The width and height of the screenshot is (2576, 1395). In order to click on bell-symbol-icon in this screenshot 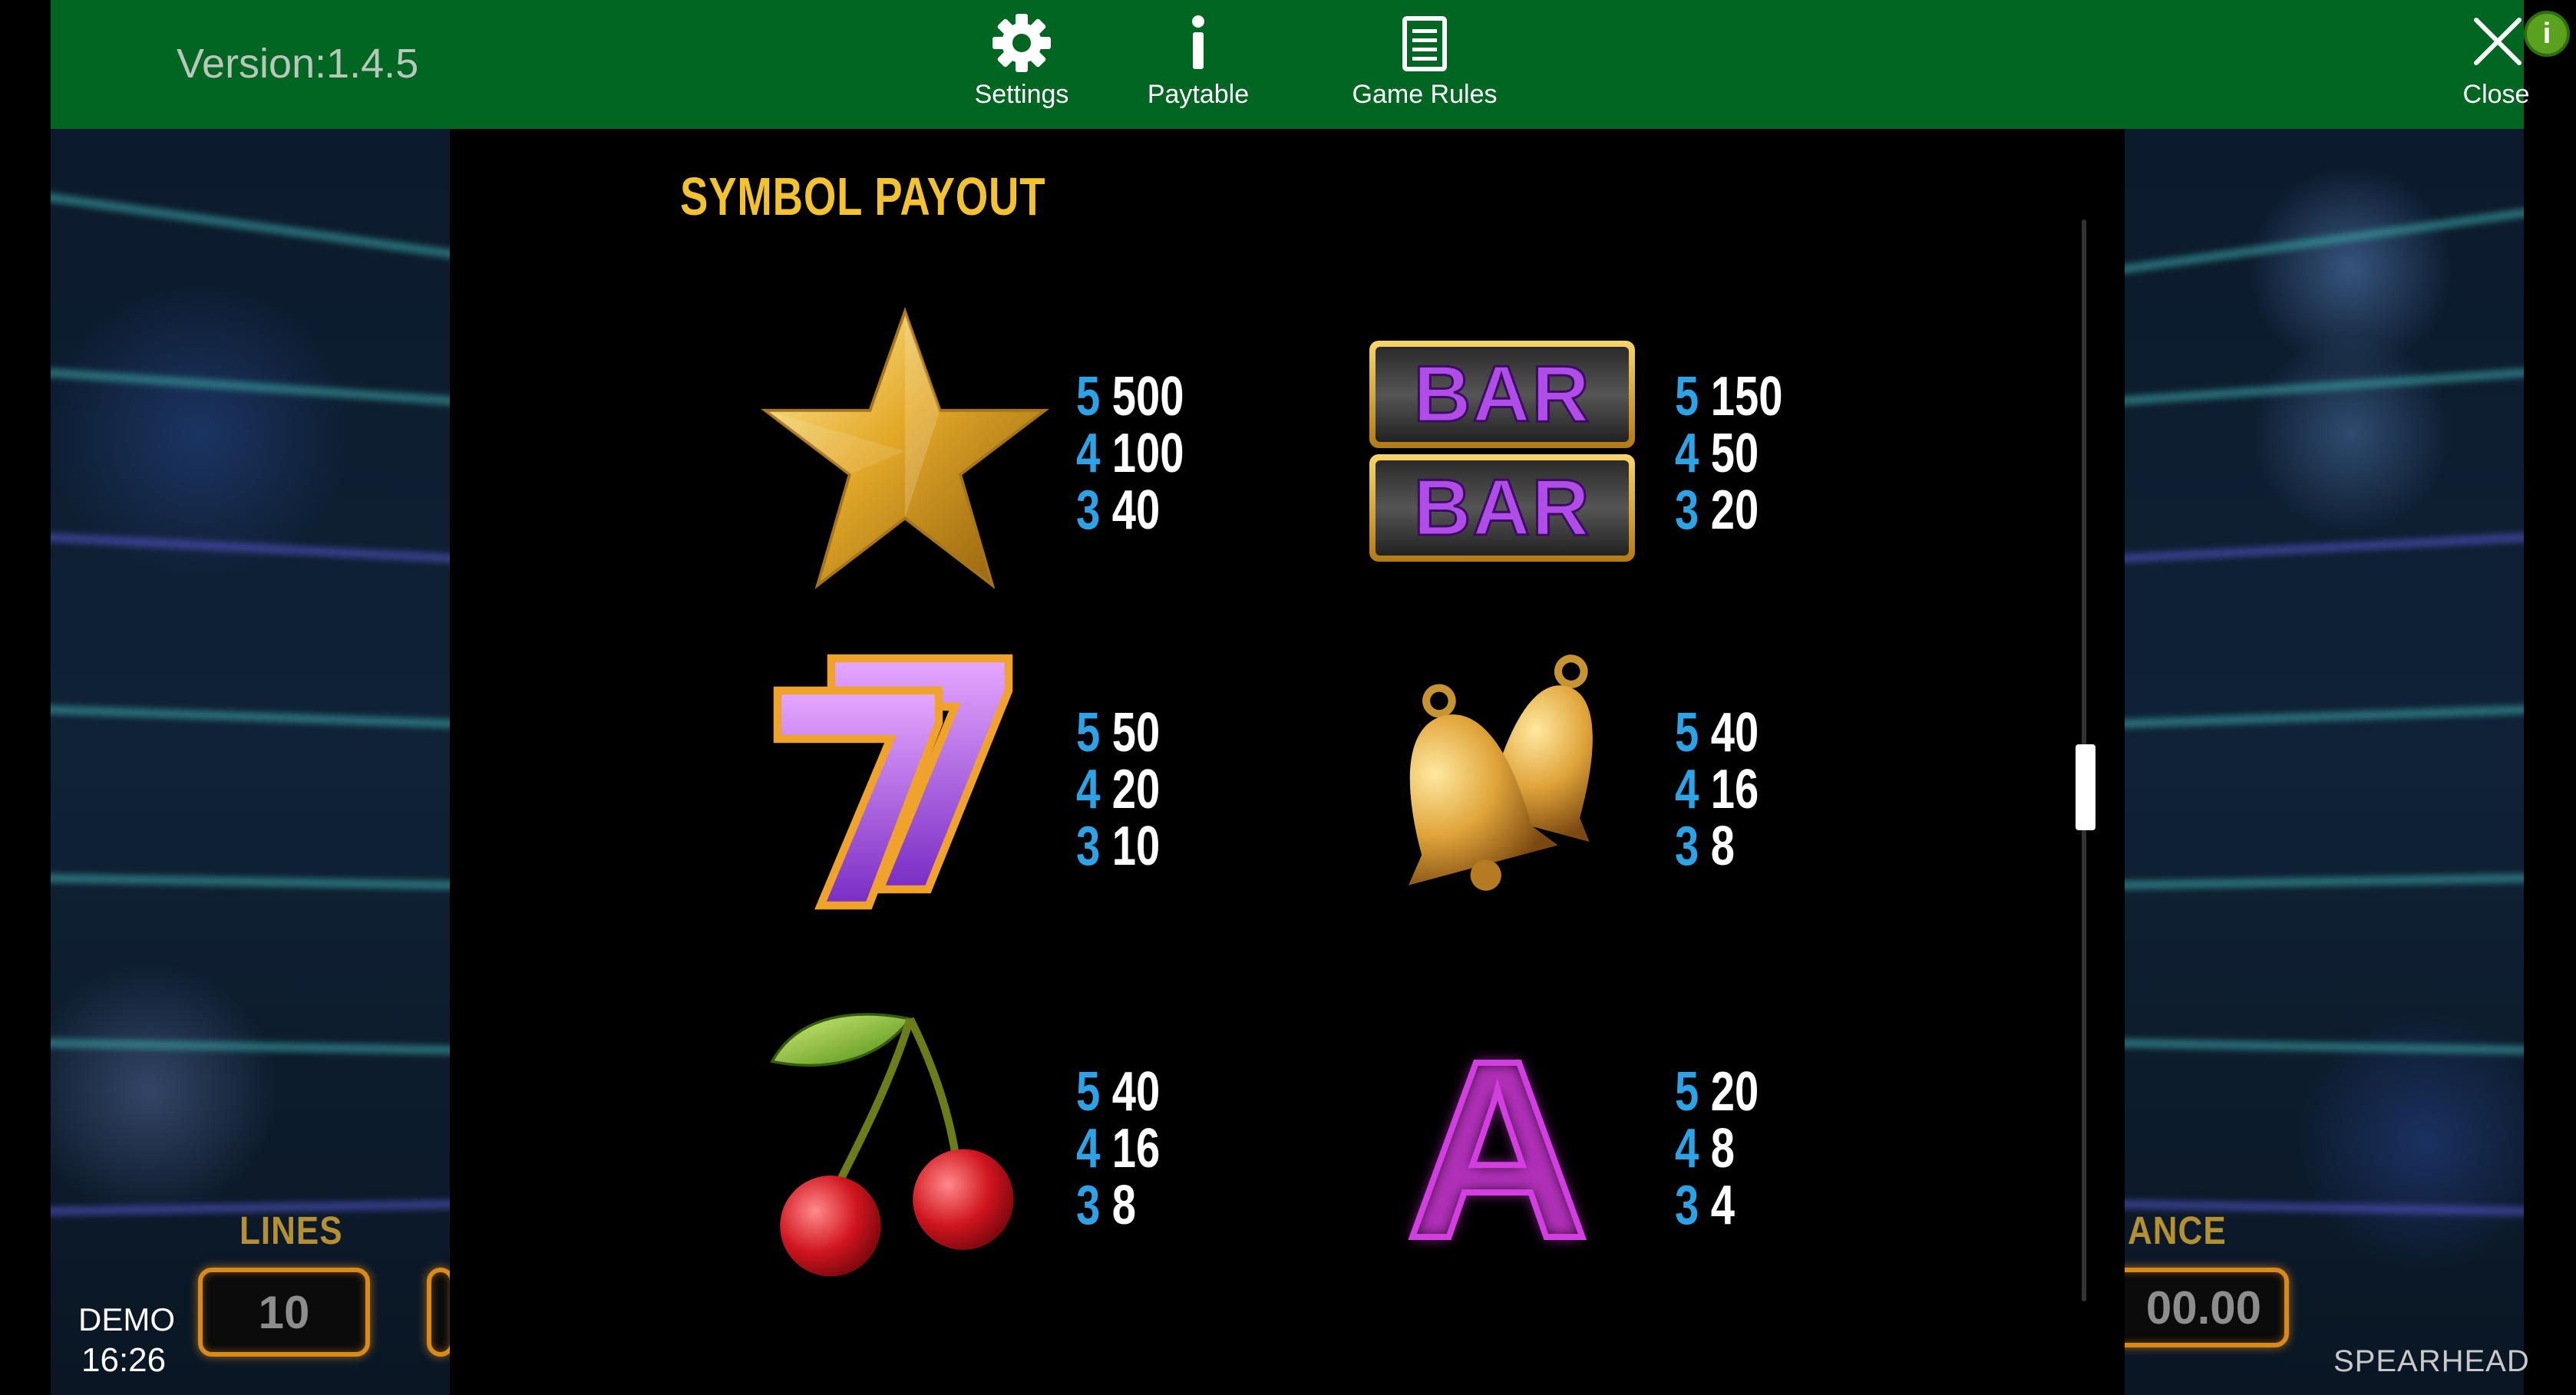, I will do `click(1500, 773)`.